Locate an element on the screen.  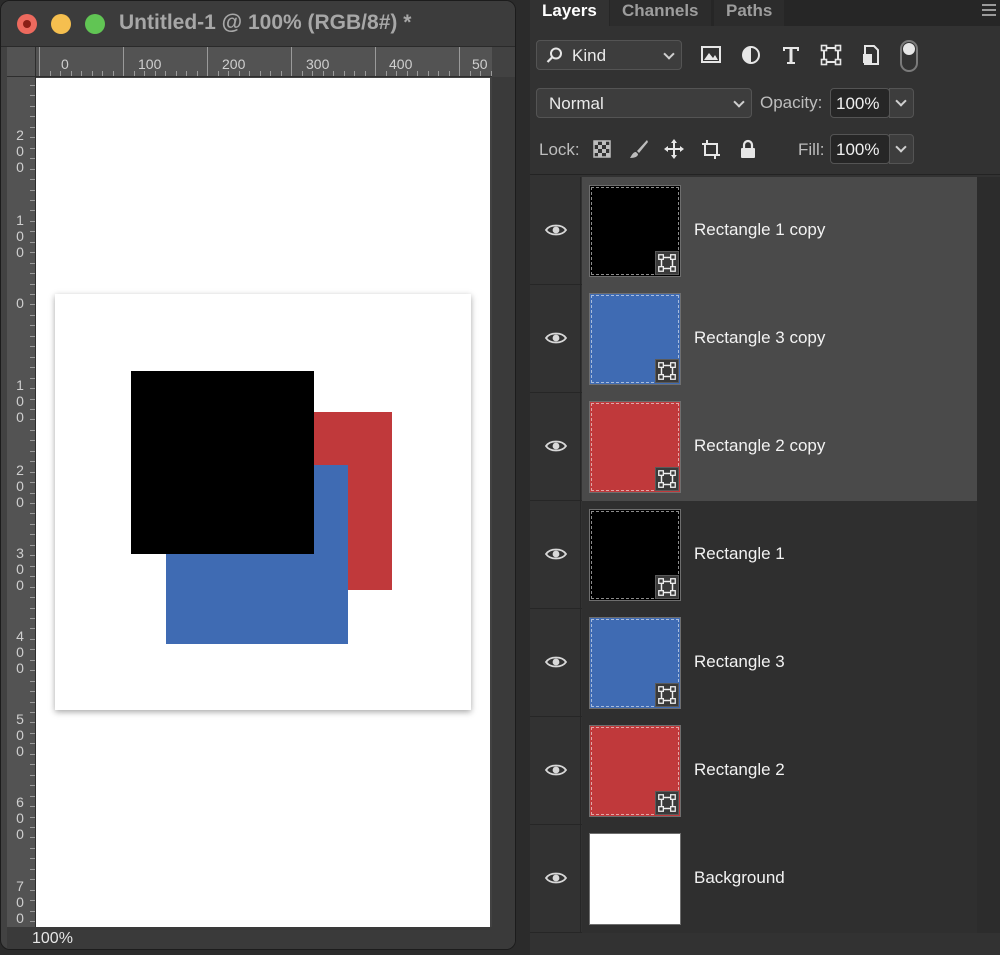
layer-row: Rectangle 3 copy is located at coordinates (765, 339).